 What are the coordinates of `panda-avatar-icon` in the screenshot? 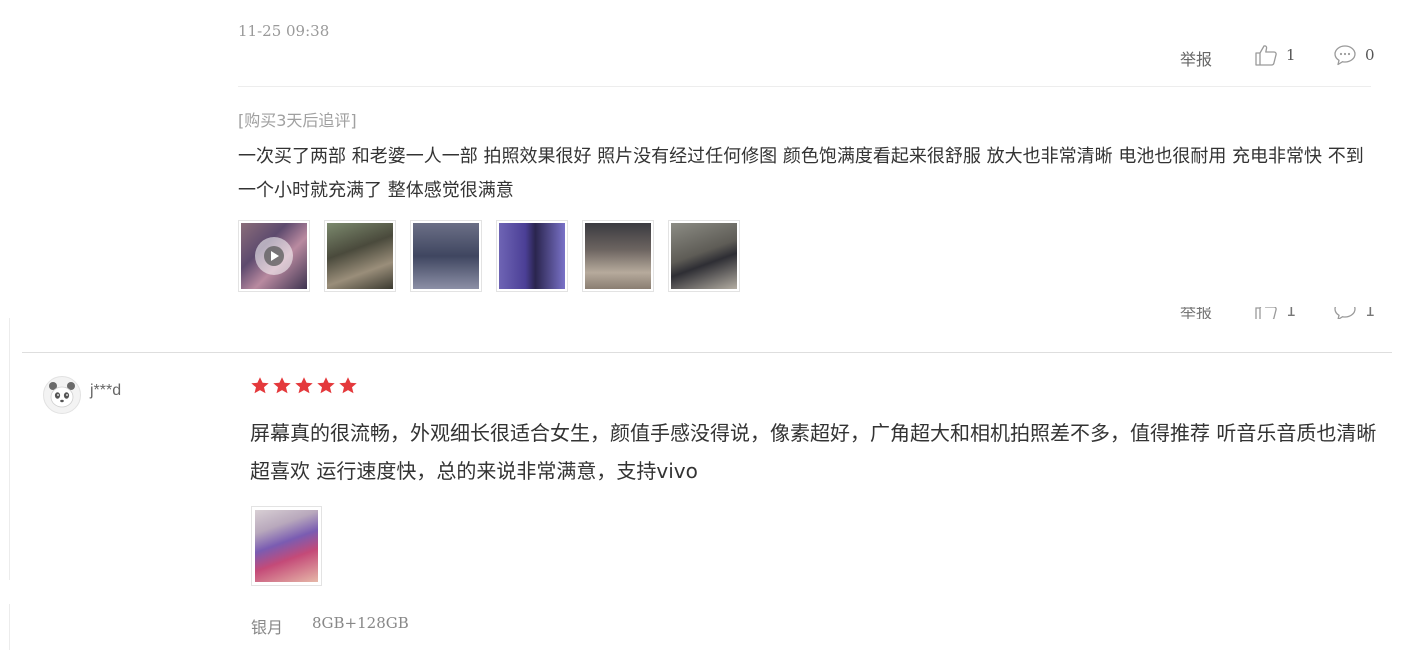 It's located at (62, 395).